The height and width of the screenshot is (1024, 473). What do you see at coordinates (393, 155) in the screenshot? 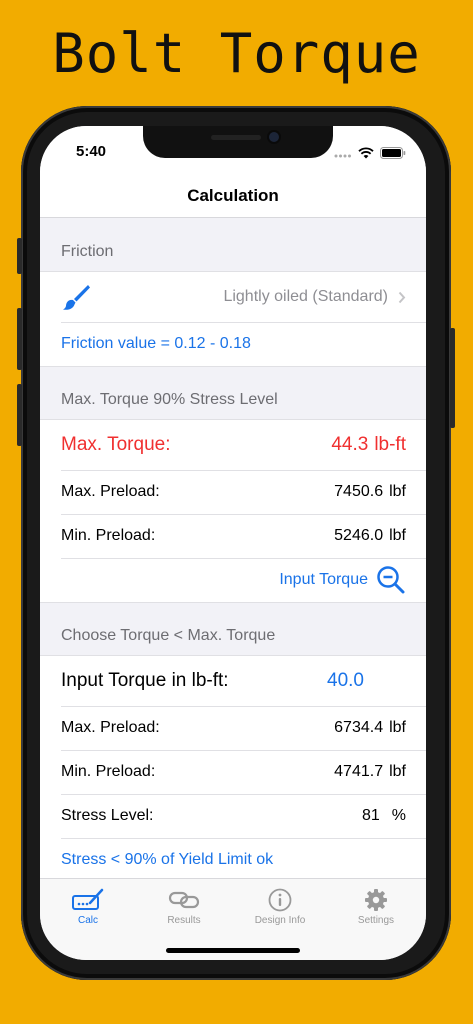
I see `battery-icon` at bounding box center [393, 155].